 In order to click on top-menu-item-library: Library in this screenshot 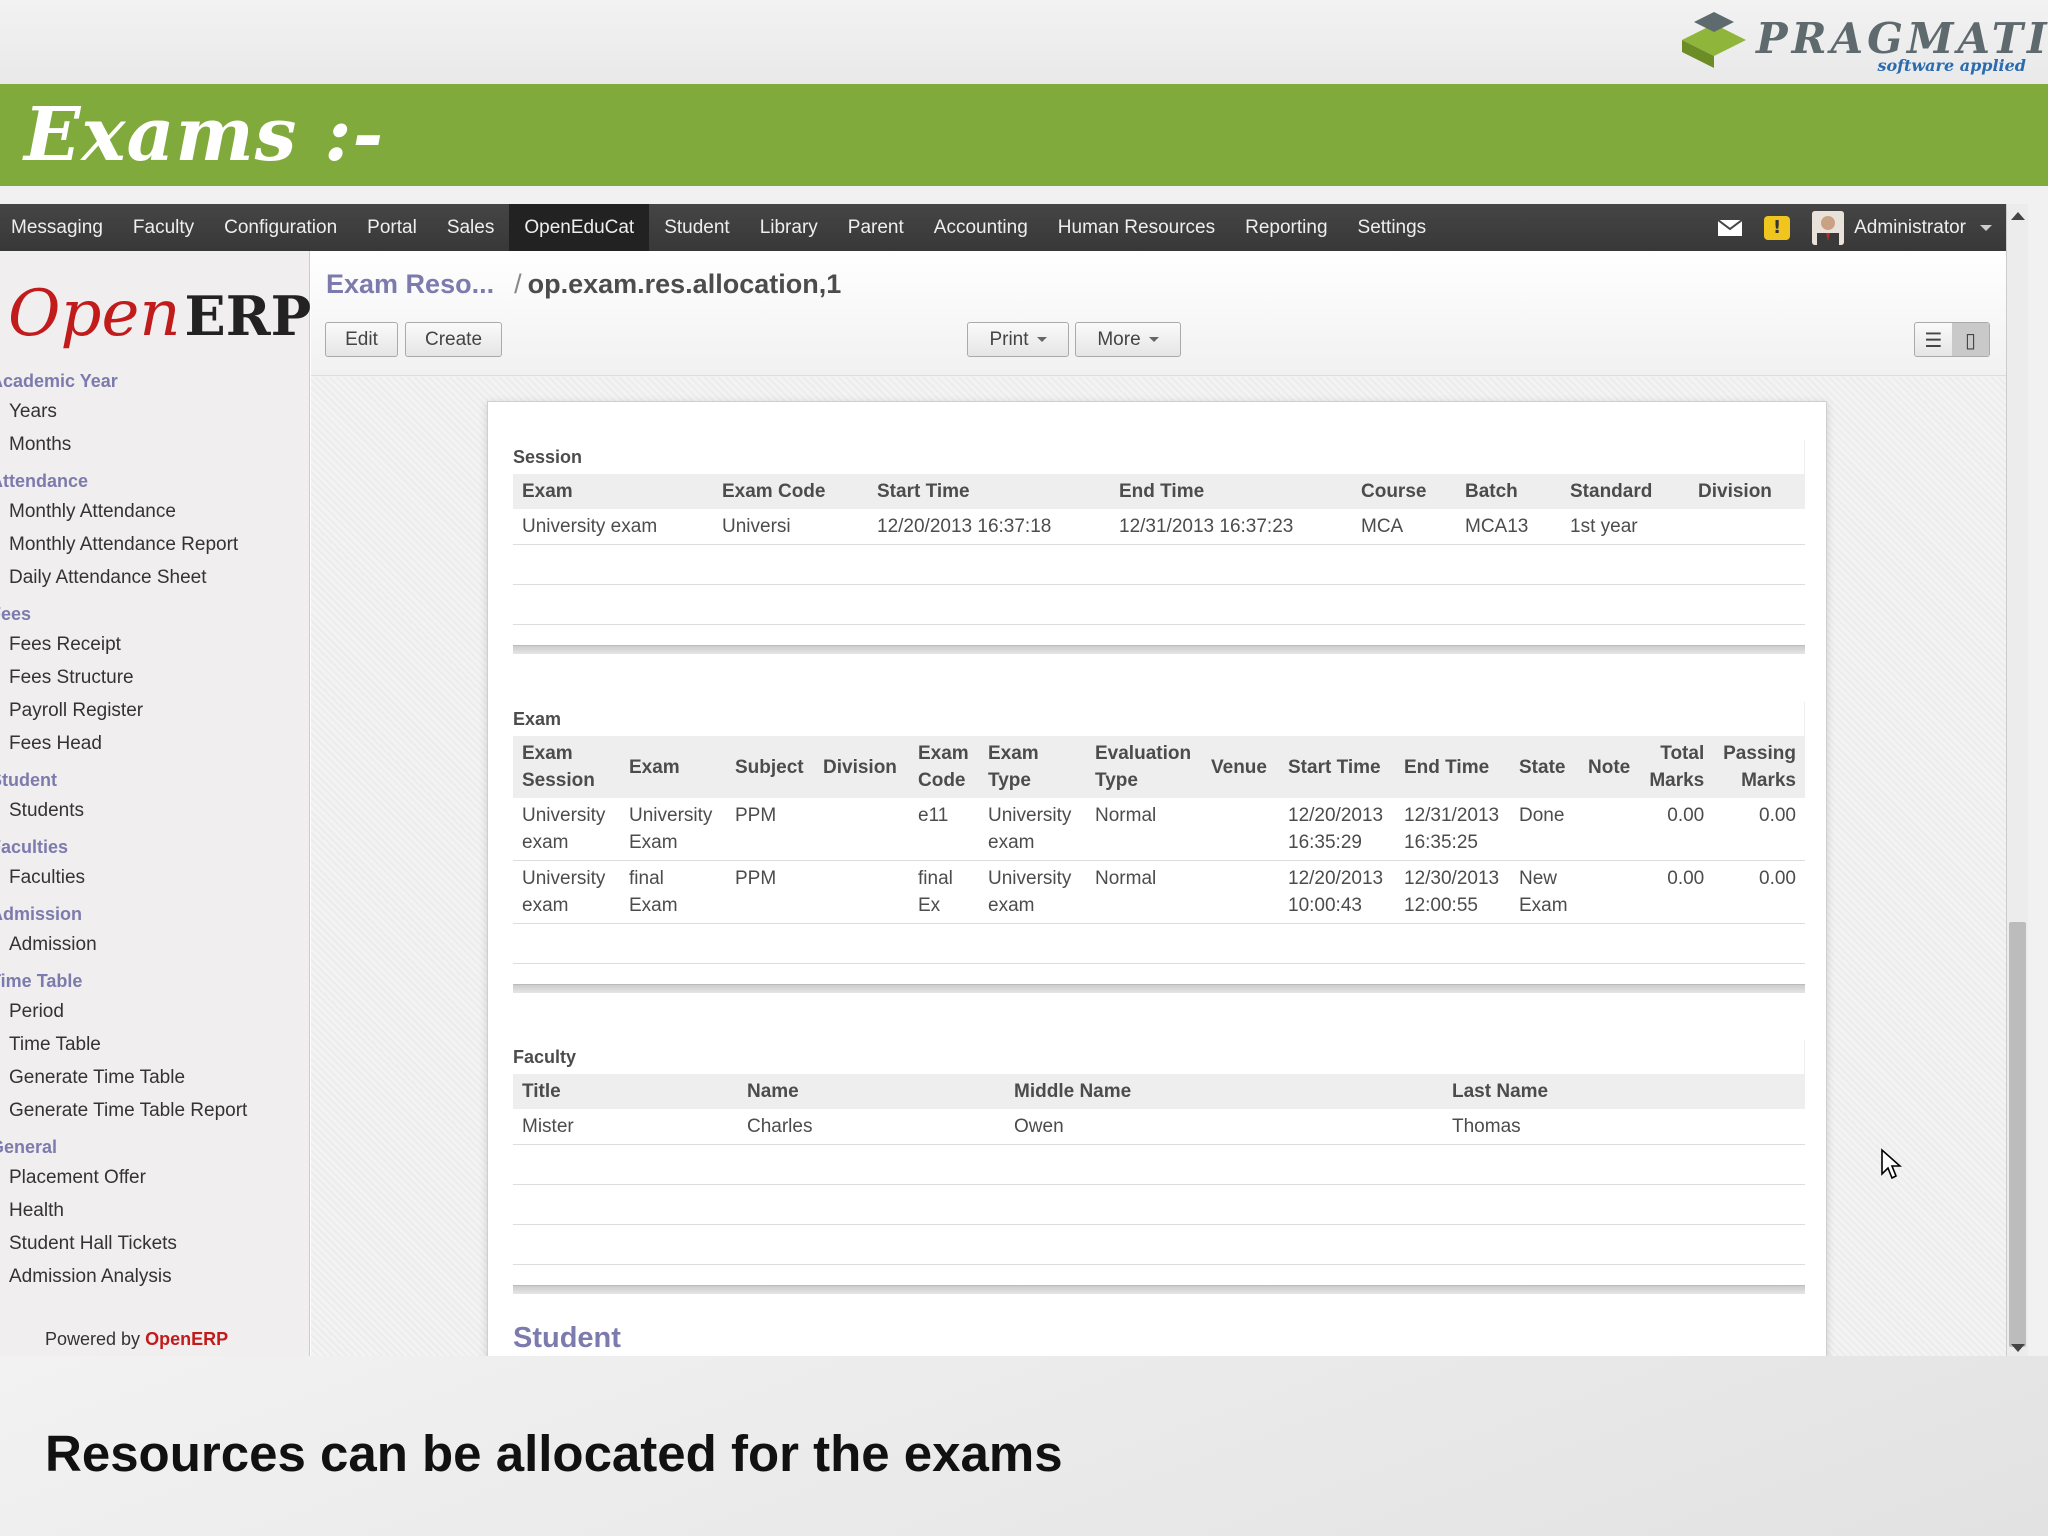, I will do `click(789, 227)`.